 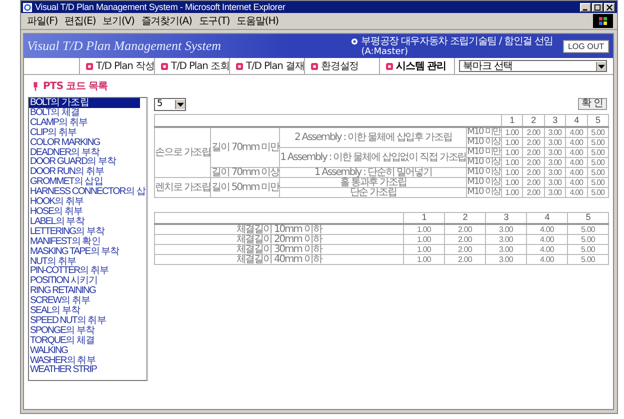 What do you see at coordinates (87, 133) in the screenshot?
I see `code-item: CLIP의 취부` at bounding box center [87, 133].